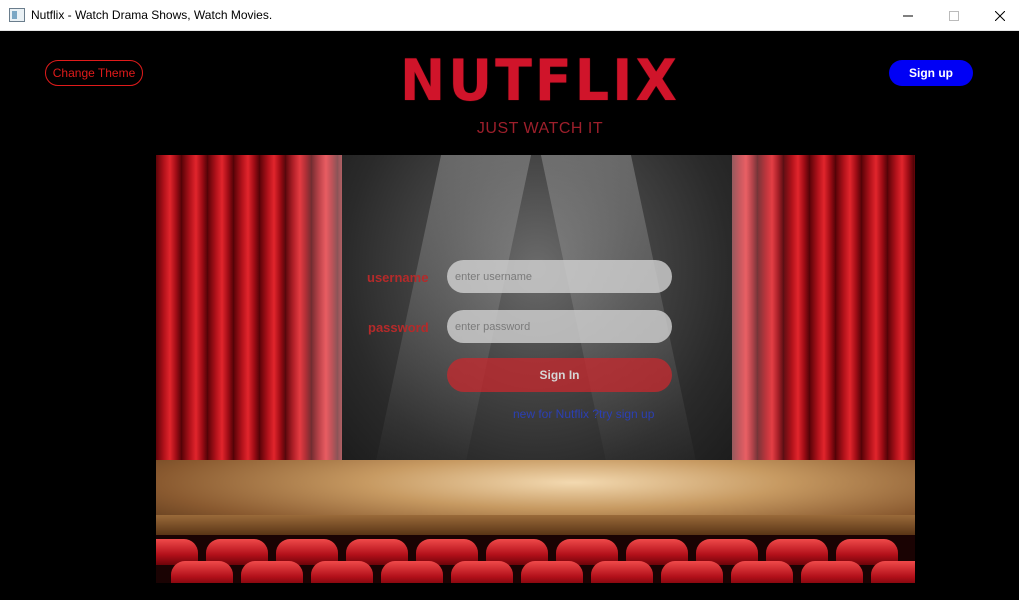 The height and width of the screenshot is (600, 1019). Describe the element at coordinates (559, 326) in the screenshot. I see `password-input: enter password` at that location.